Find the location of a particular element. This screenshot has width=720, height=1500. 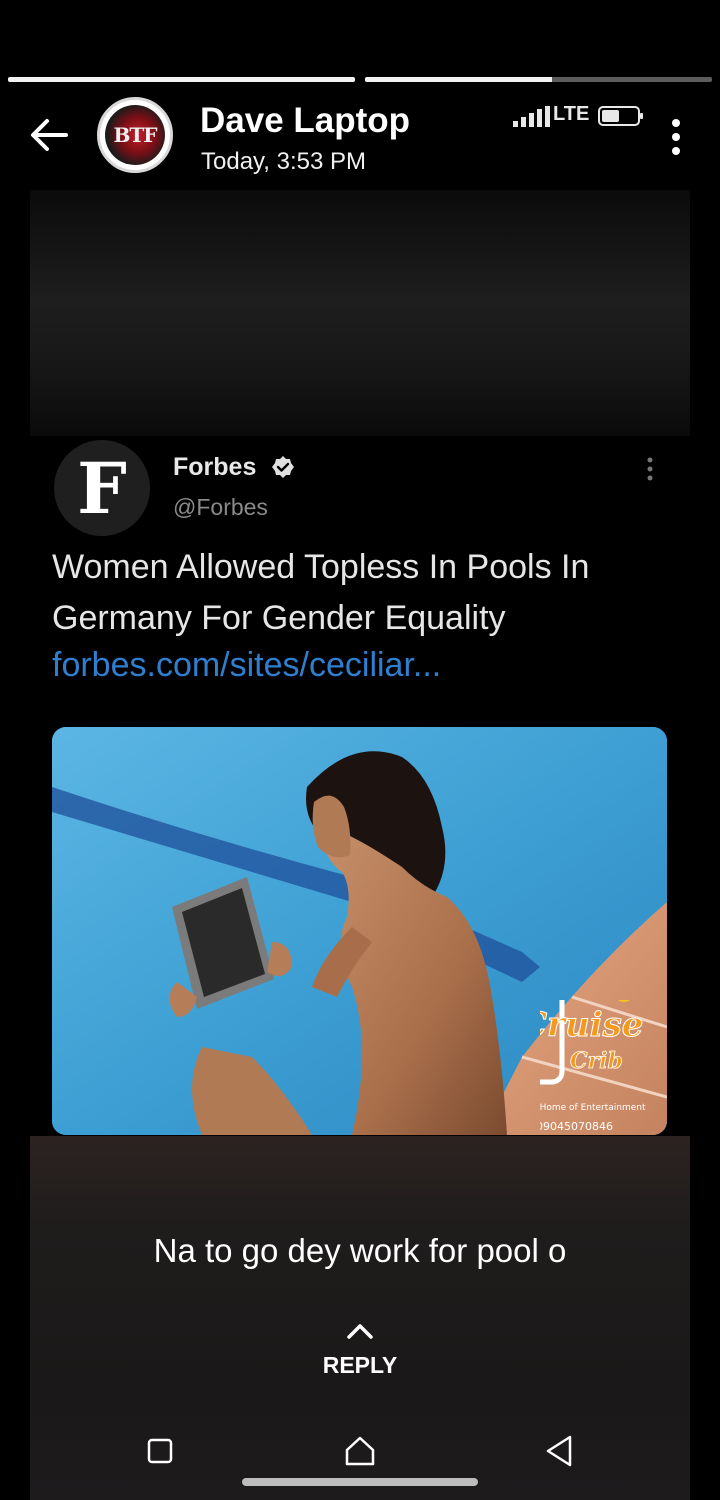

back-arrow-icon is located at coordinates (49, 135).